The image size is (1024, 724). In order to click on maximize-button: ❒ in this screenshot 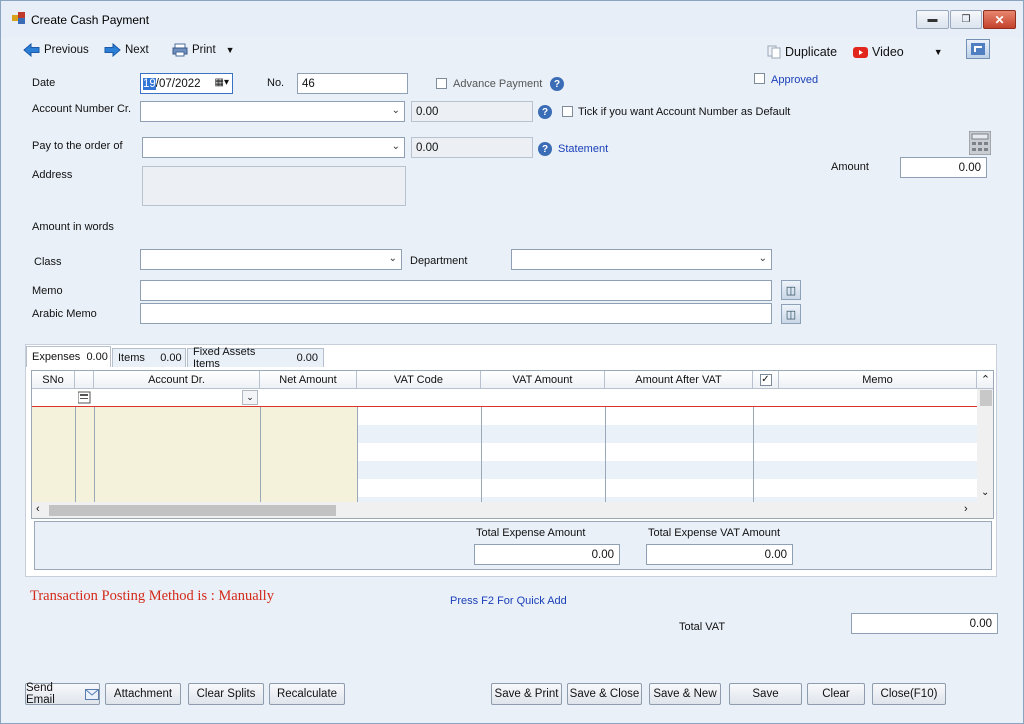, I will do `click(966, 19)`.